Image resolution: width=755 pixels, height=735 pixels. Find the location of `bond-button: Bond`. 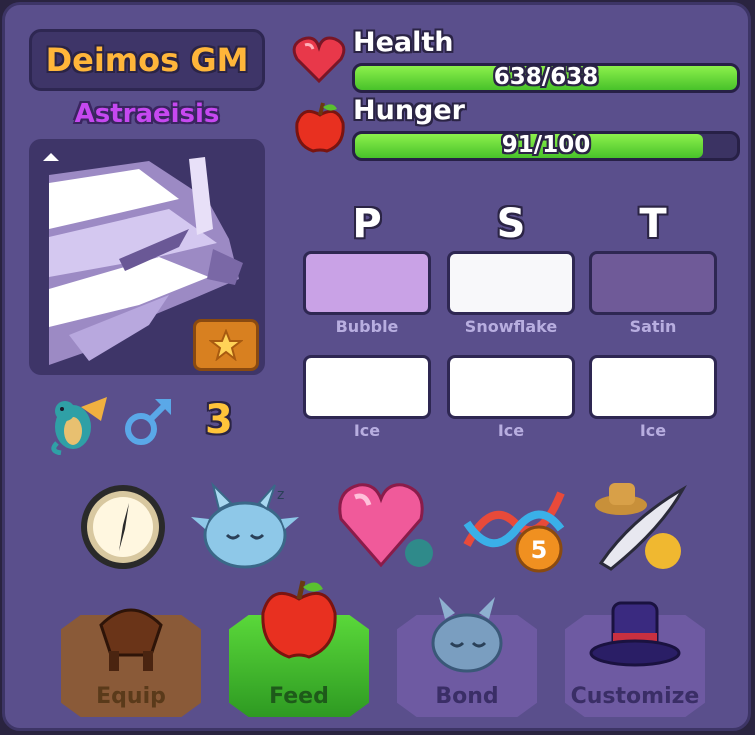

bond-button: Bond is located at coordinates (467, 657).